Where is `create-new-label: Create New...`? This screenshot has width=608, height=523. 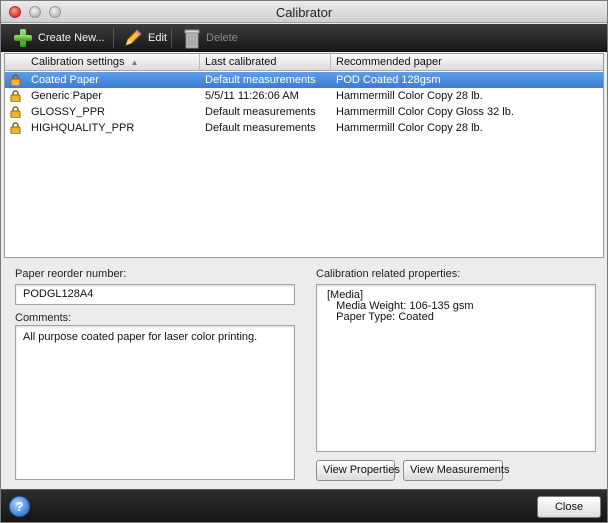 create-new-label: Create New... is located at coordinates (71, 38).